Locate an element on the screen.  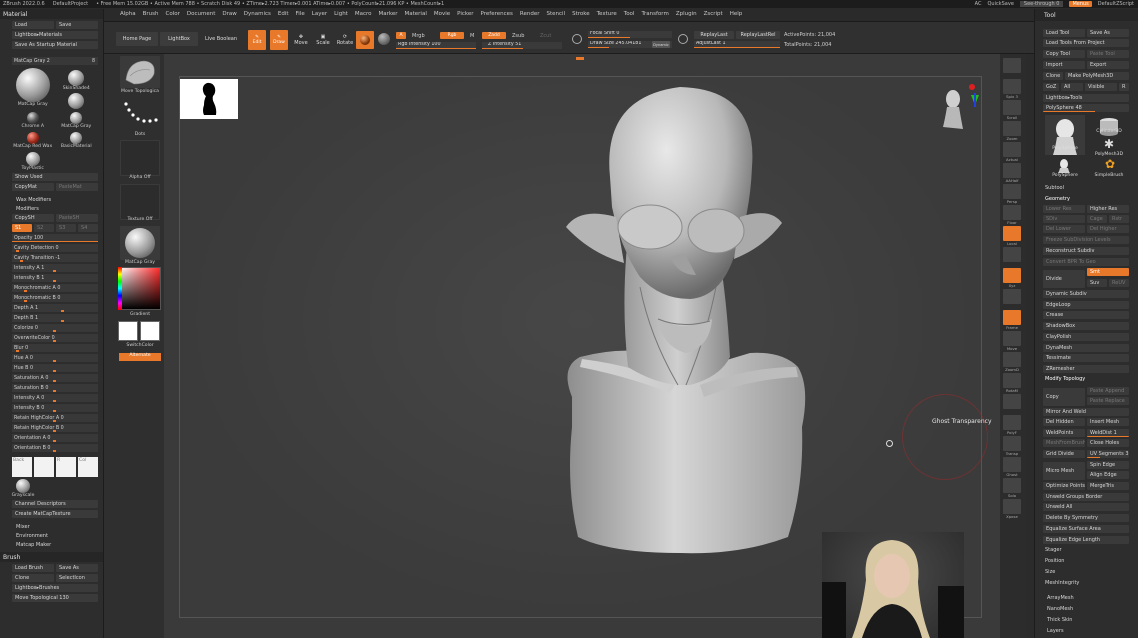
grid-divide-button: Grid Divide is located at coordinates (1064, 454).